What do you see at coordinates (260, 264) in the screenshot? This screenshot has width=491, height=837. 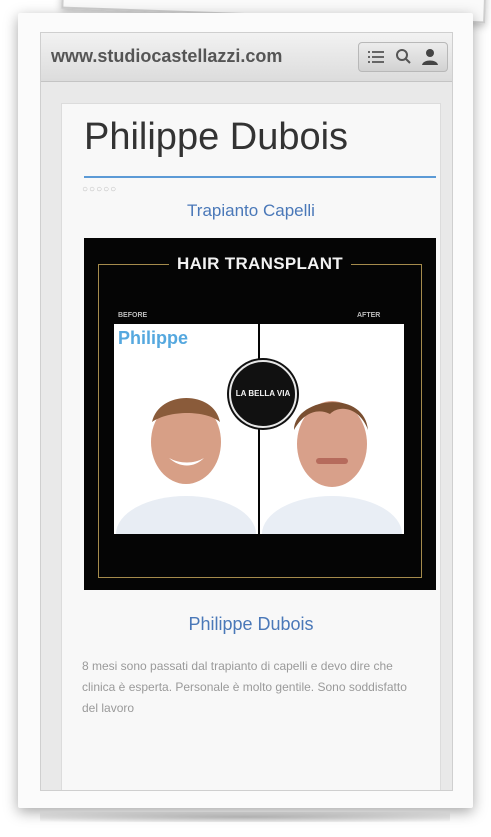 I see `hero-title: HAIR TRANSPLANT` at bounding box center [260, 264].